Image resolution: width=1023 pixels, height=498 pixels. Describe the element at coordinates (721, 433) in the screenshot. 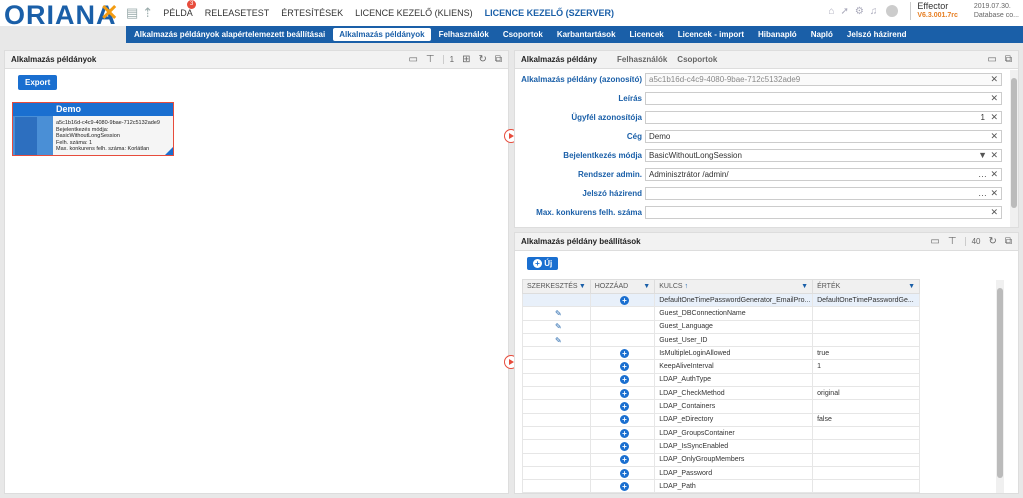

I see `table-row: + LDAP_GroupsContainer` at that location.